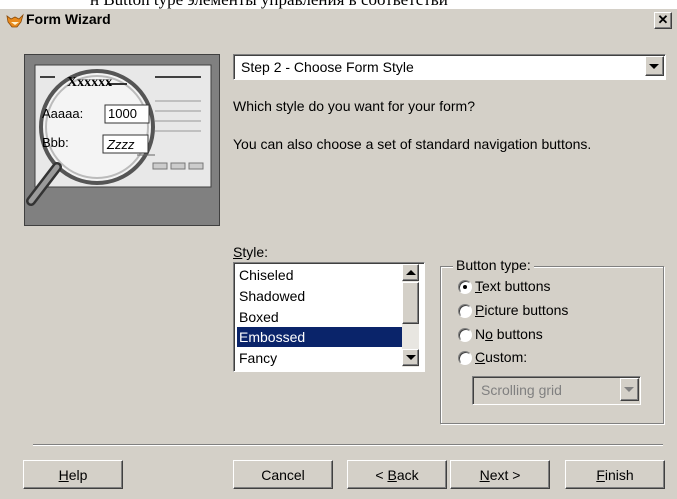  I want to click on step-select-value: Step 2 - Choose Form Style, so click(327, 67).